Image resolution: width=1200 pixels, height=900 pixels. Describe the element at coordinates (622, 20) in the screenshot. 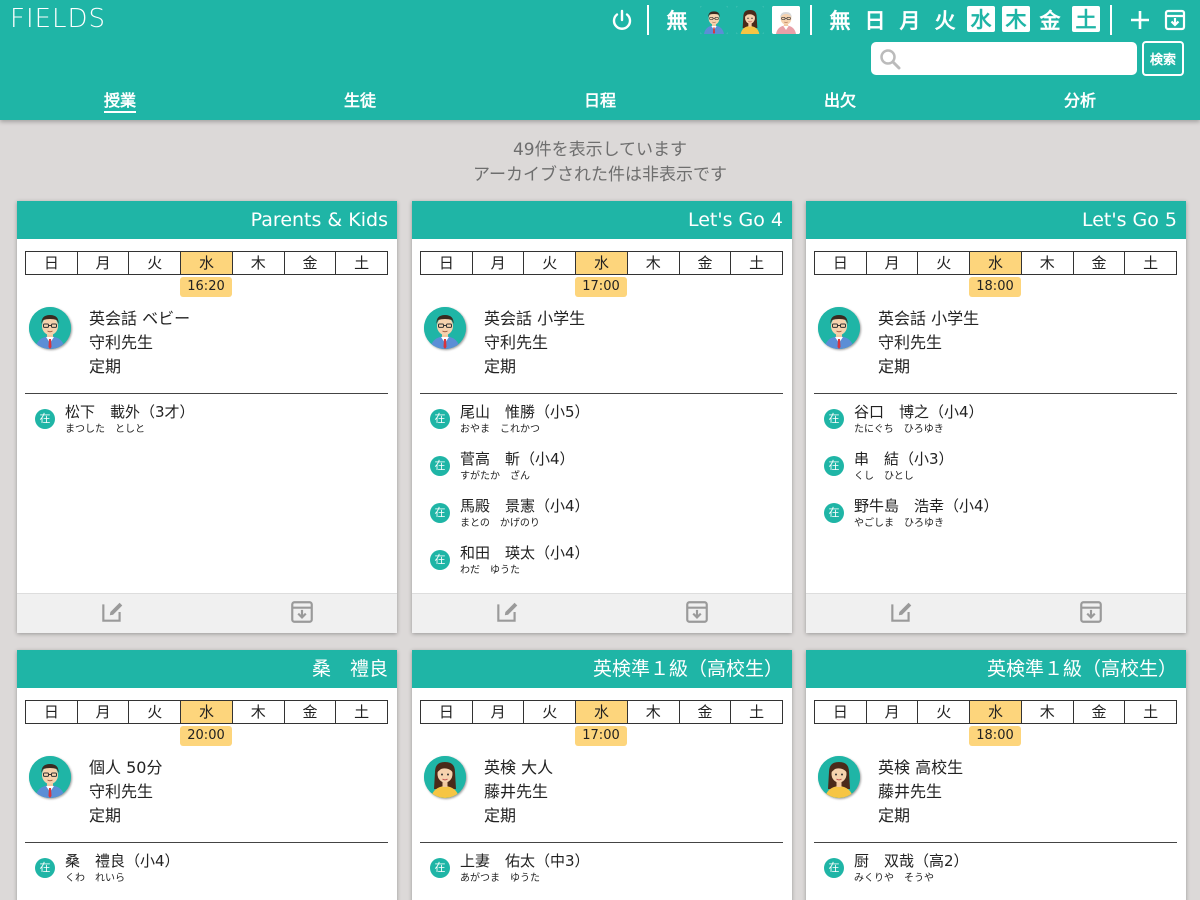

I see `power-icon` at that location.